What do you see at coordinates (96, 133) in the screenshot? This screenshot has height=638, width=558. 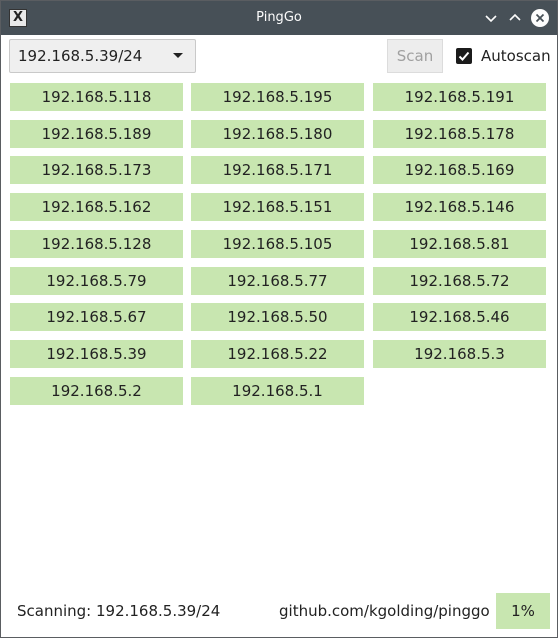 I see `host-cell: 192.168.5.189` at bounding box center [96, 133].